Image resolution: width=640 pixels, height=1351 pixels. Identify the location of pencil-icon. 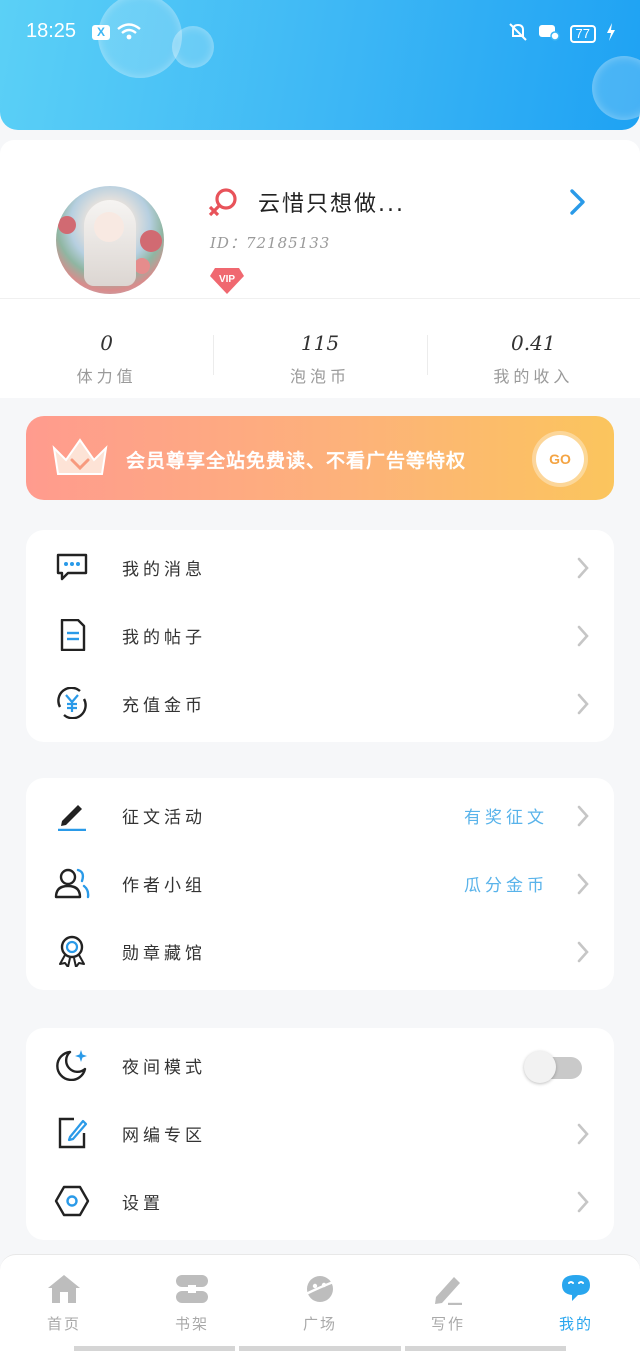
(448, 1291).